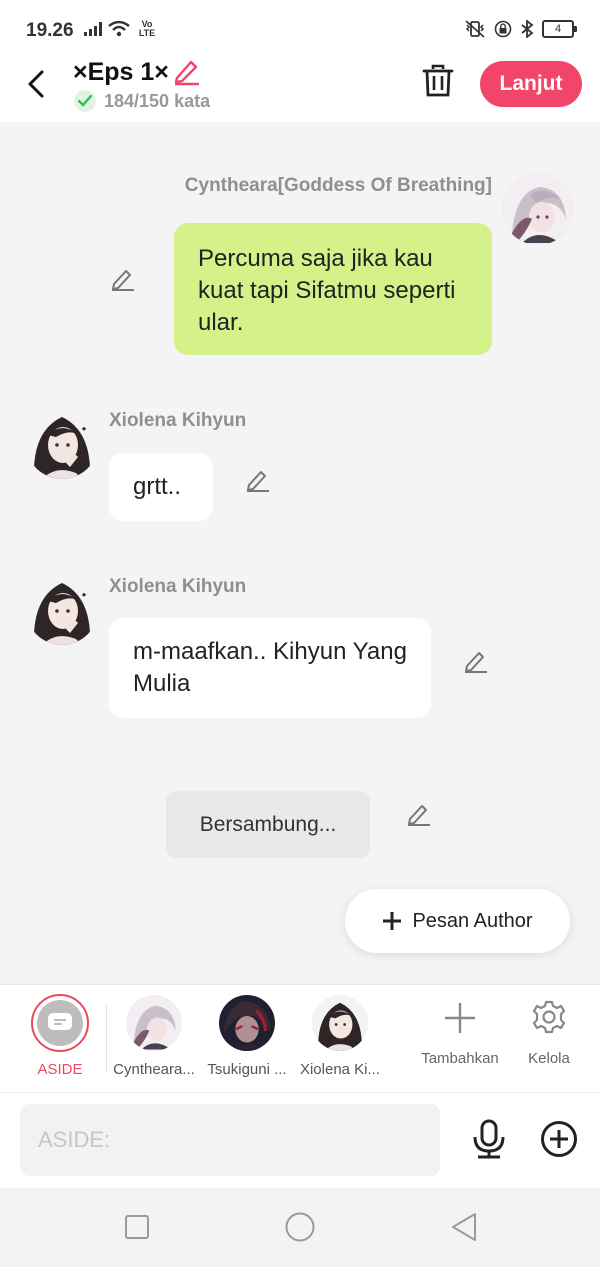 Image resolution: width=600 pixels, height=1267 pixels. I want to click on add-label: Tambahkan, so click(460, 1058).